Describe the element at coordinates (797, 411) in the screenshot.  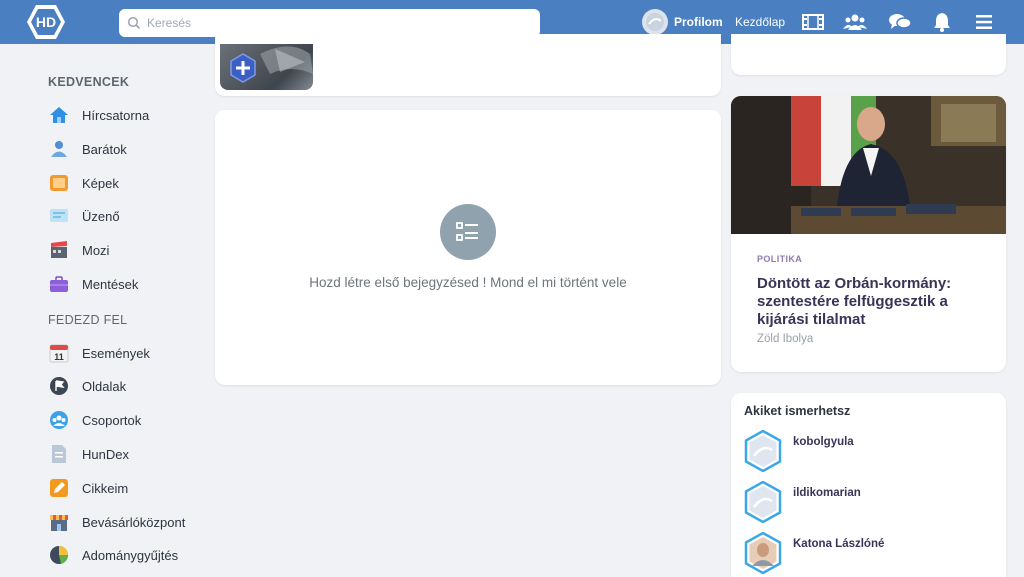
I see `suggestions-title: Akiket ismerhetsz` at that location.